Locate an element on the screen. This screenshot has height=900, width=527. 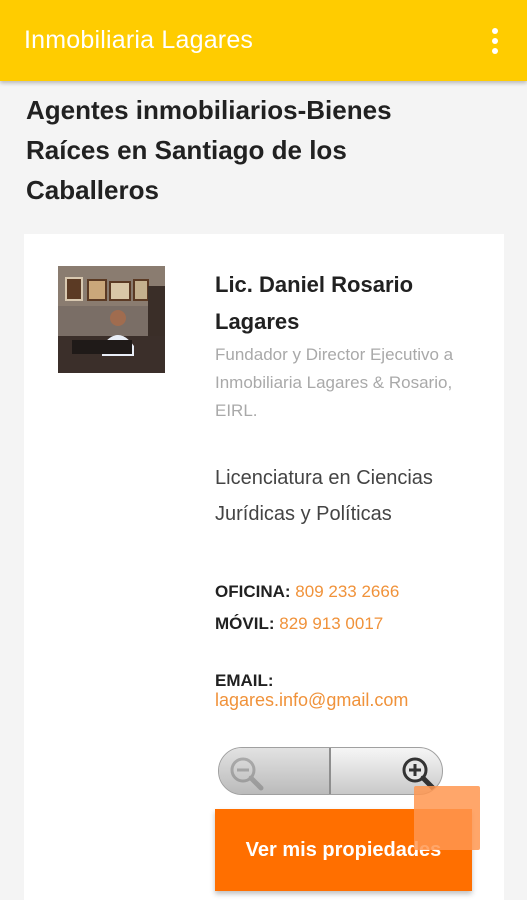
overlay-shape is located at coordinates (447, 818).